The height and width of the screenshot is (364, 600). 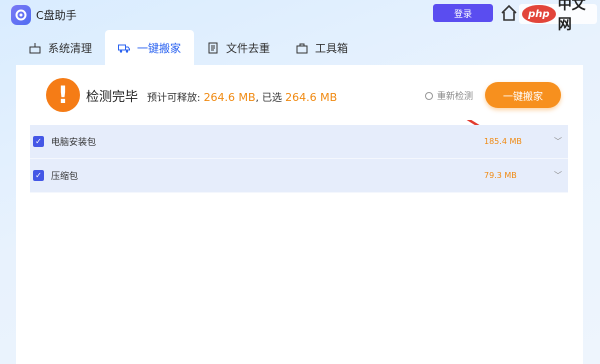 What do you see at coordinates (35, 48) in the screenshot?
I see `broom-icon` at bounding box center [35, 48].